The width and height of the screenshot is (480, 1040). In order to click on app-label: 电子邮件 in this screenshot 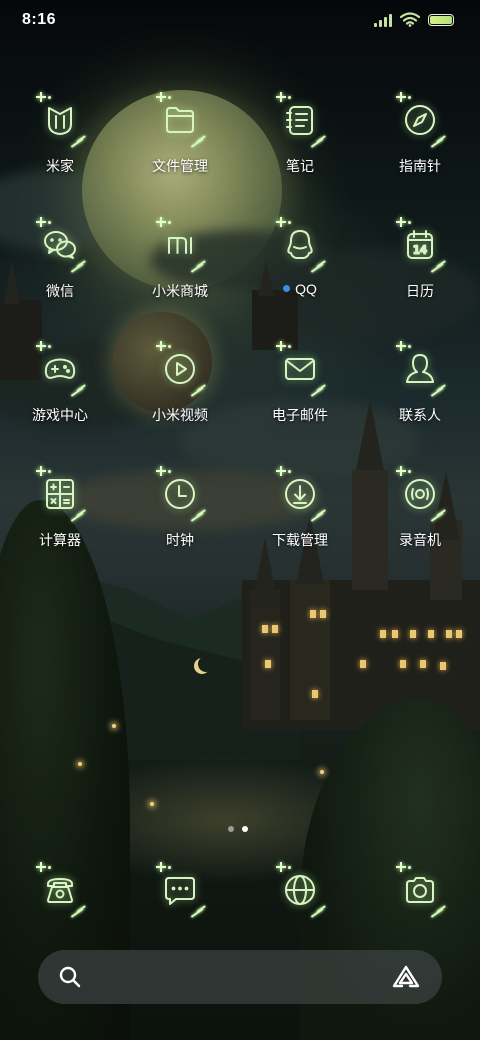, I will do `click(300, 415)`.